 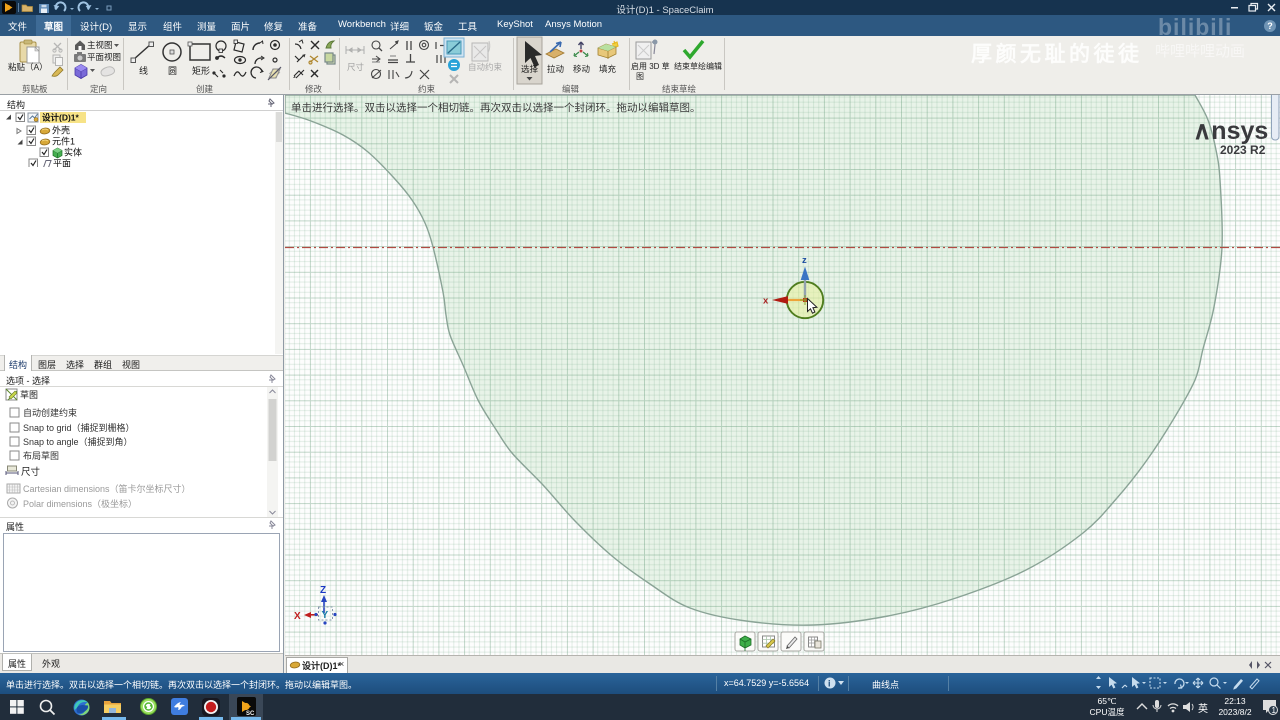 What do you see at coordinates (1230, 131) in the screenshot?
I see `svg-text: ∧nsys` at bounding box center [1230, 131].